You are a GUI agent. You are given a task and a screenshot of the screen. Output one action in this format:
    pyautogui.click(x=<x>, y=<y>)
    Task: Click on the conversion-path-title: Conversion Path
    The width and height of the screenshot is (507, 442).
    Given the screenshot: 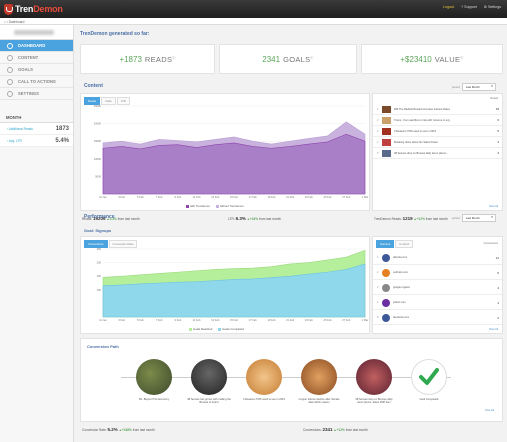 What is the action you would take?
    pyautogui.click(x=103, y=346)
    